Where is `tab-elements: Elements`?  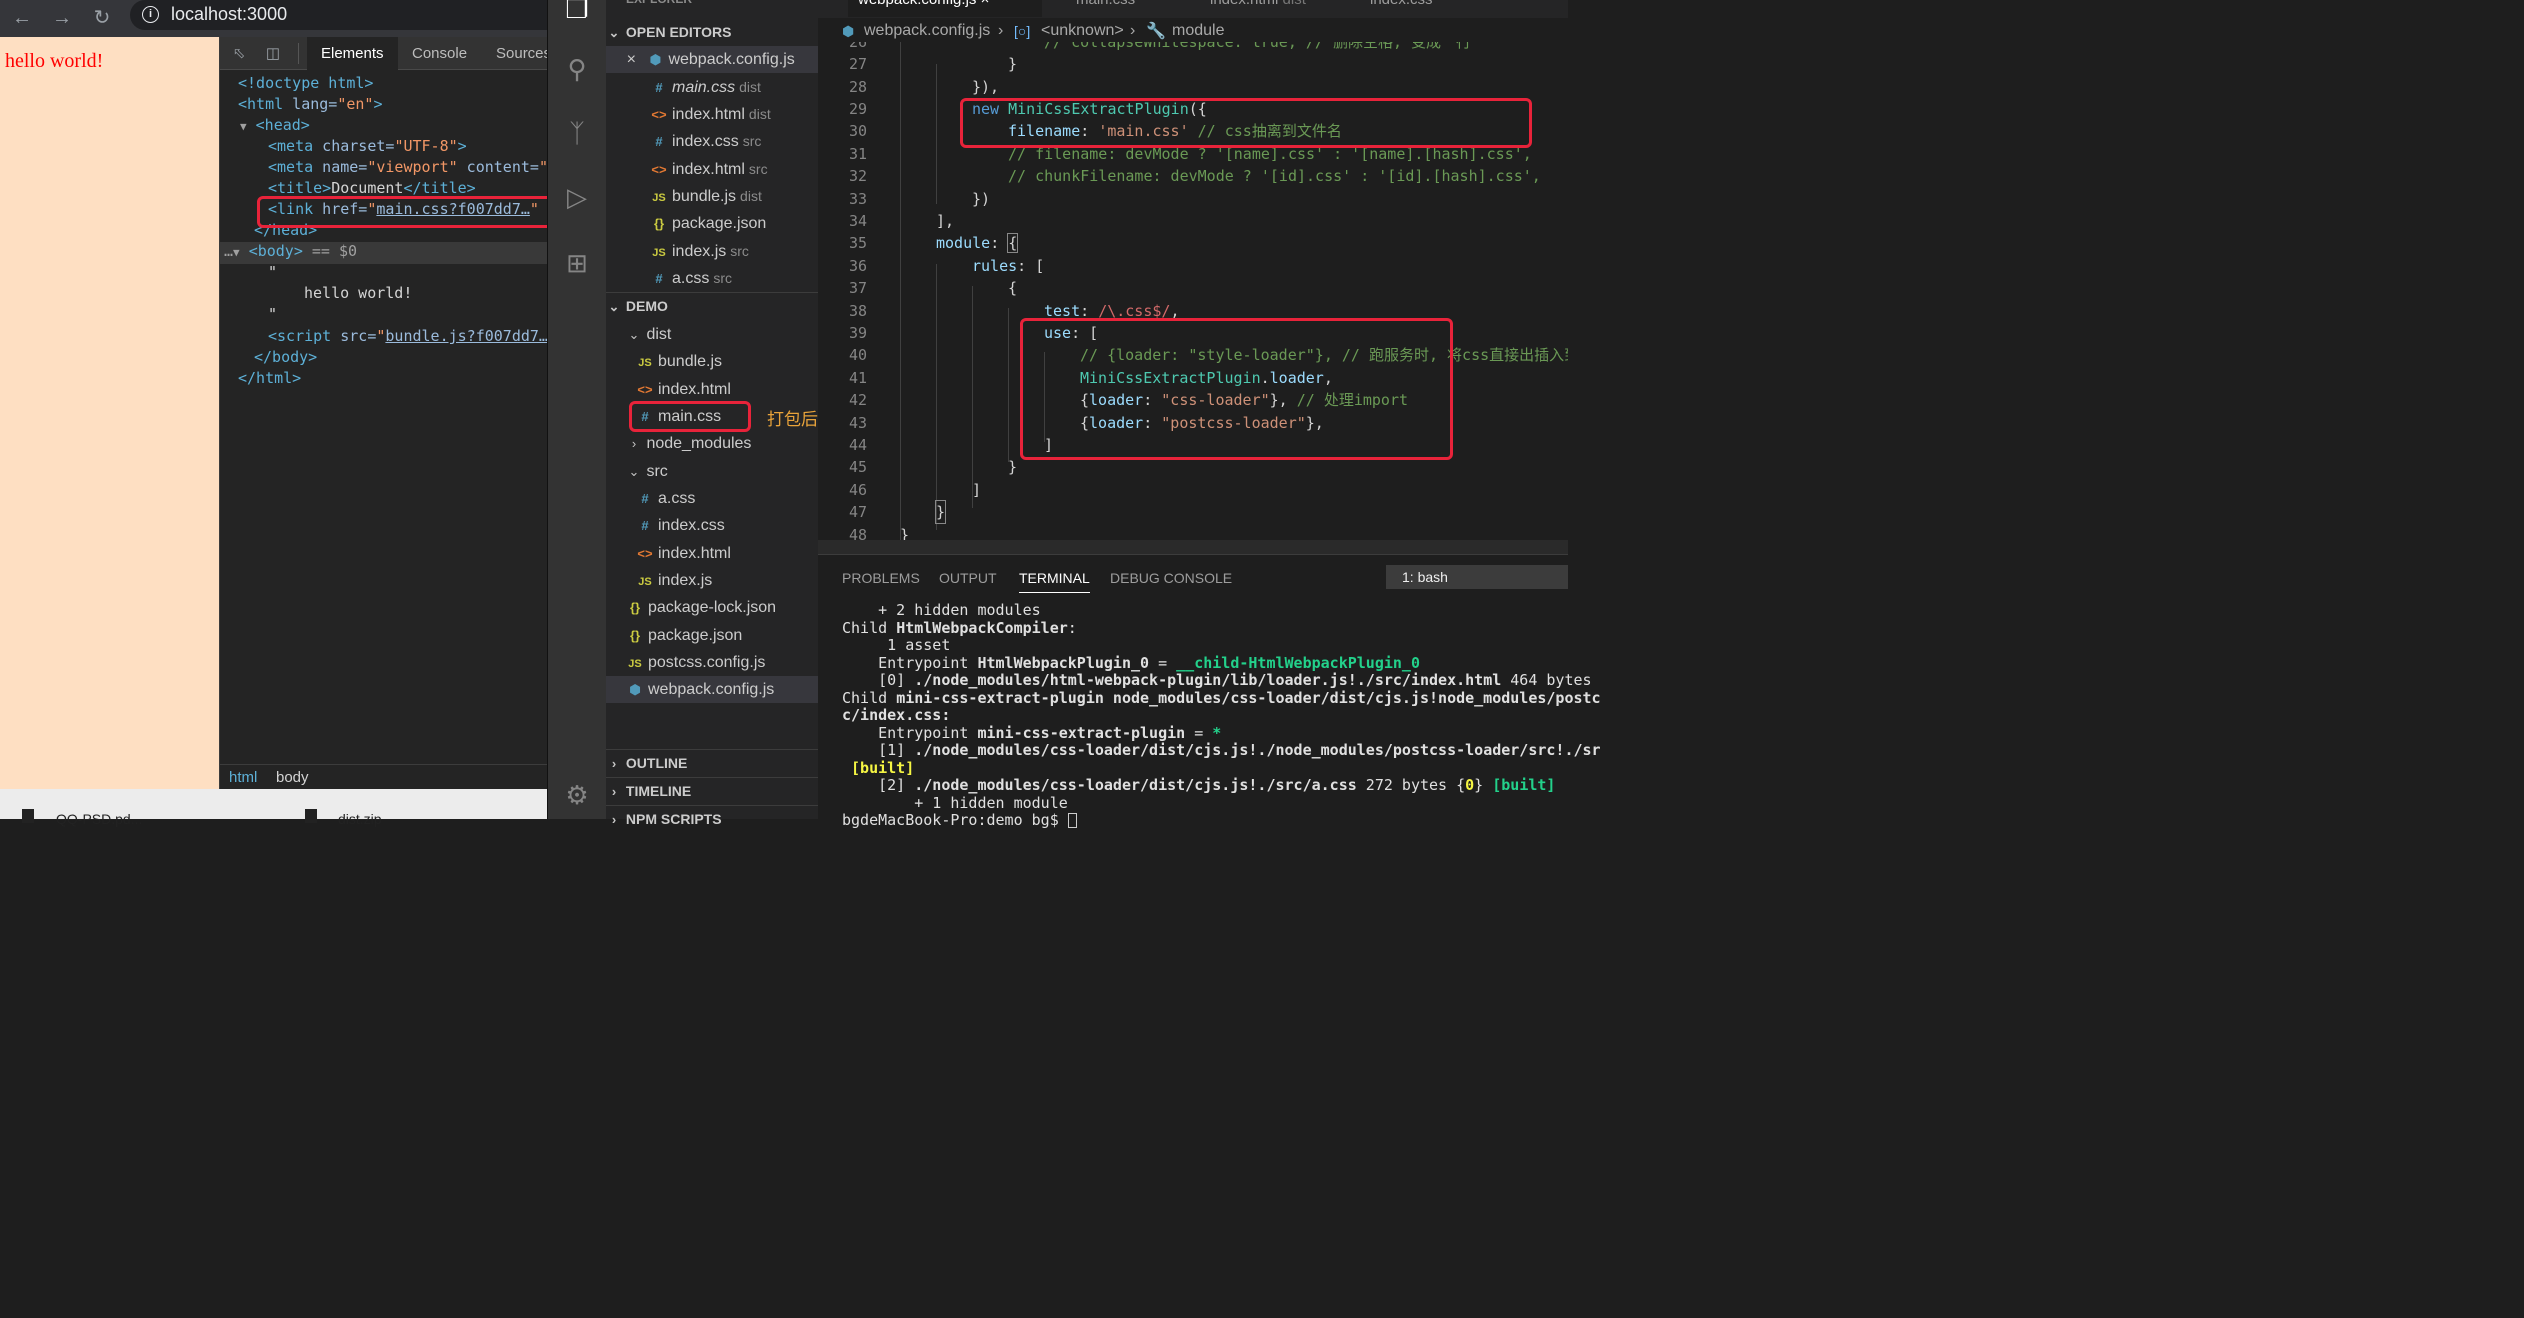
tab-elements: Elements is located at coordinates (352, 53).